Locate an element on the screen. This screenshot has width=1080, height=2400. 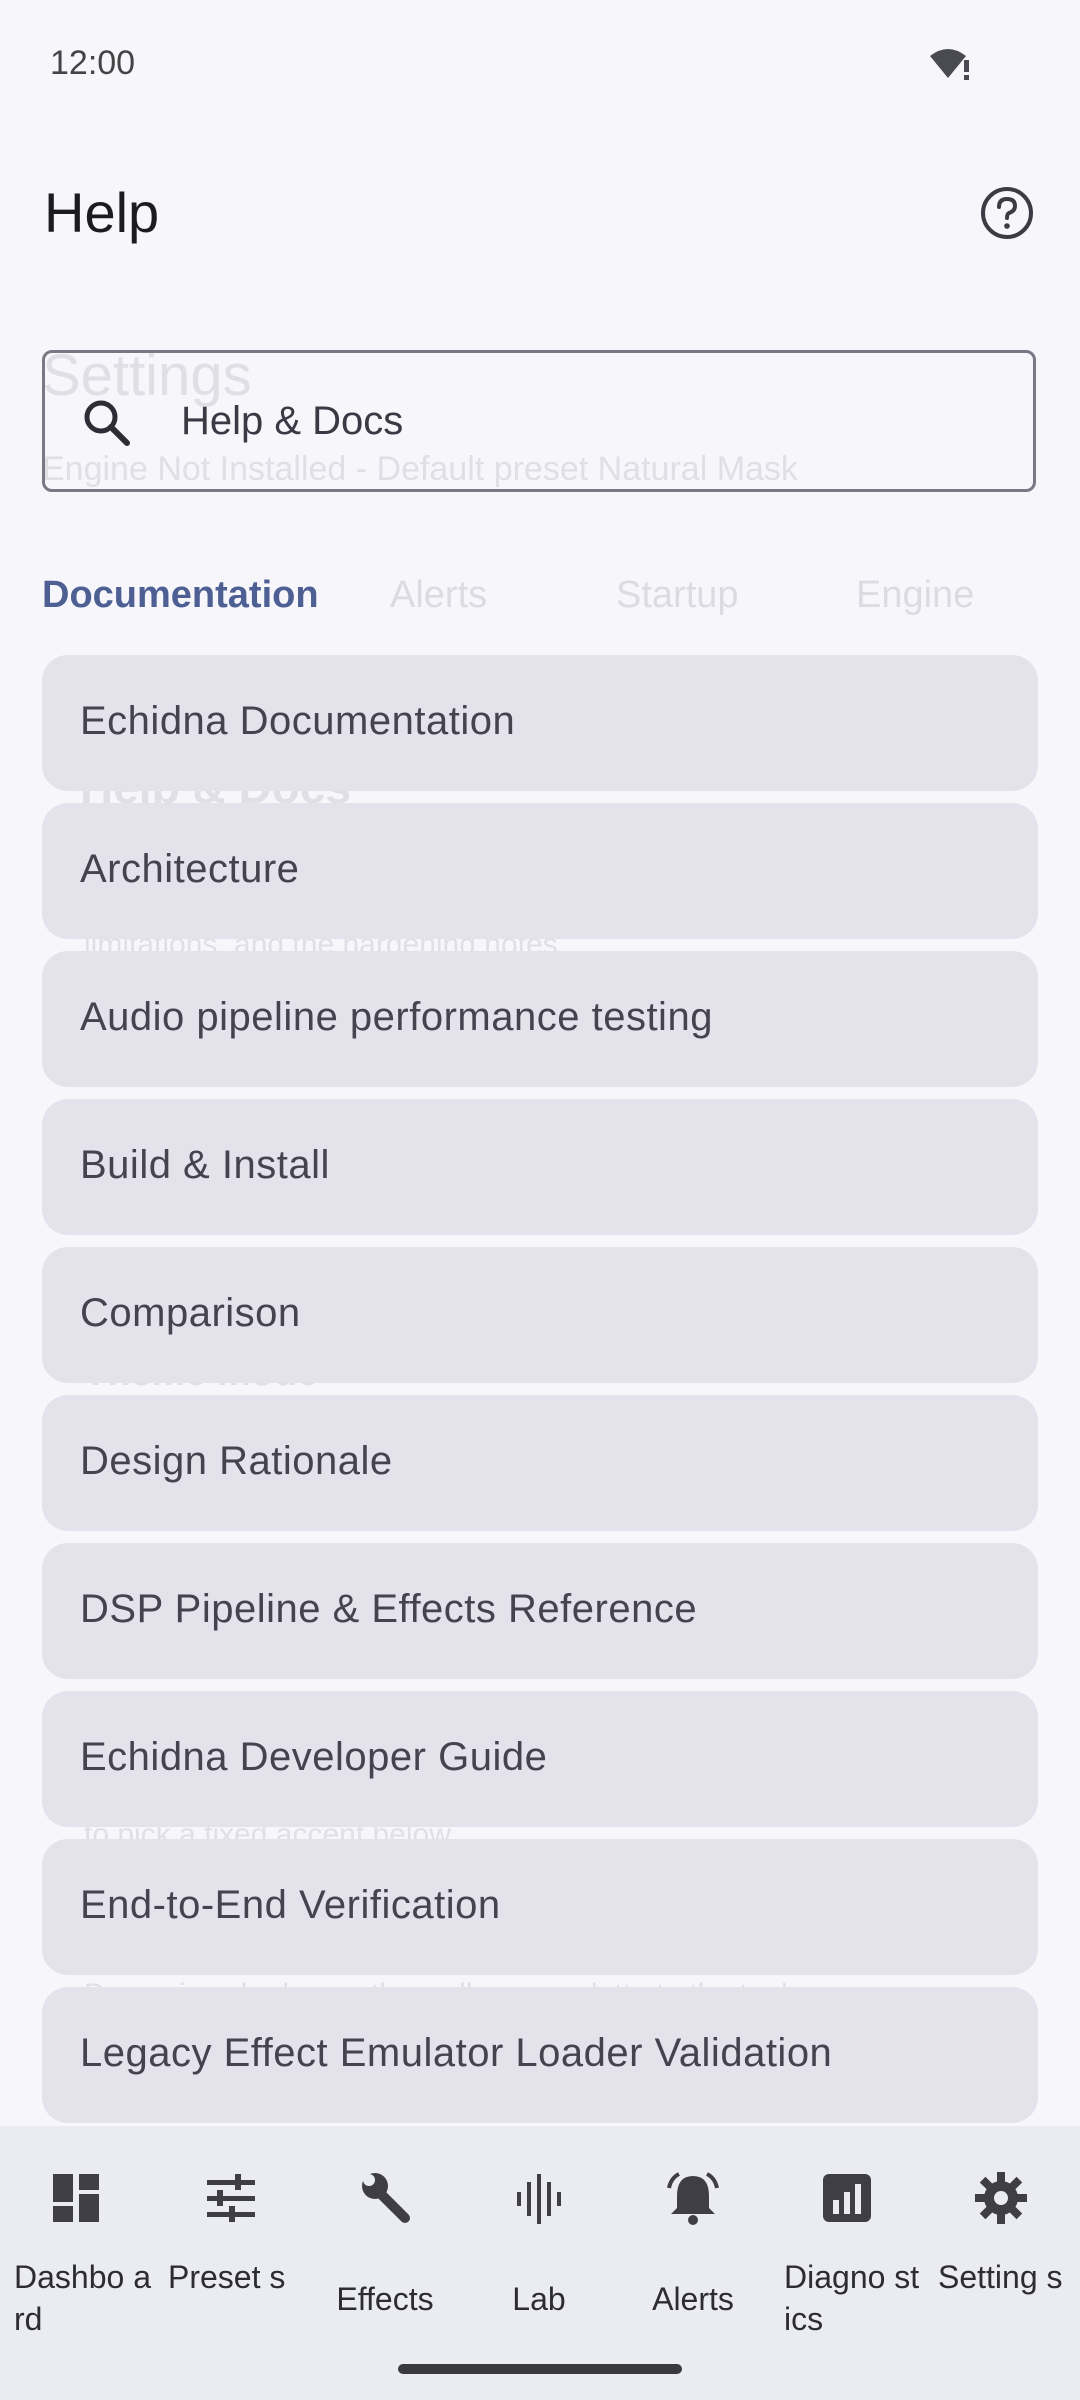
nav-label: Dashbo ard is located at coordinates (82, 2298).